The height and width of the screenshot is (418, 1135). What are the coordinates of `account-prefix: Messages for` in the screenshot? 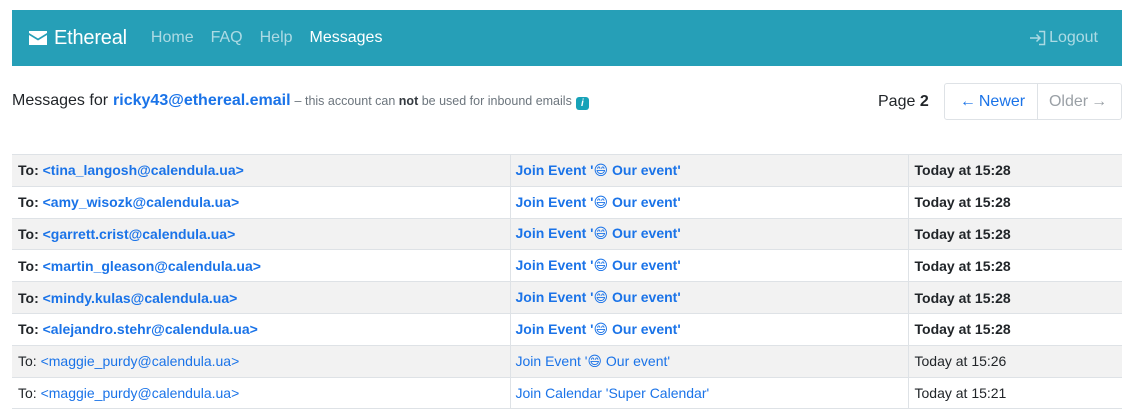 It's located at (60, 100).